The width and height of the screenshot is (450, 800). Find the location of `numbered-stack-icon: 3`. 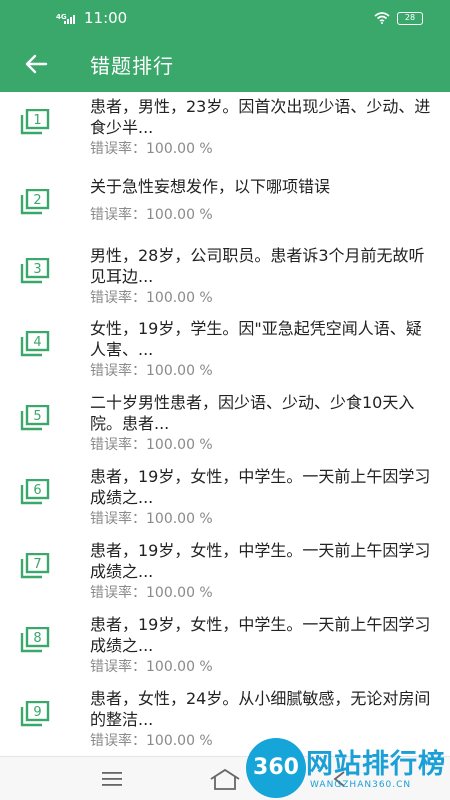

numbered-stack-icon: 3 is located at coordinates (35, 271).